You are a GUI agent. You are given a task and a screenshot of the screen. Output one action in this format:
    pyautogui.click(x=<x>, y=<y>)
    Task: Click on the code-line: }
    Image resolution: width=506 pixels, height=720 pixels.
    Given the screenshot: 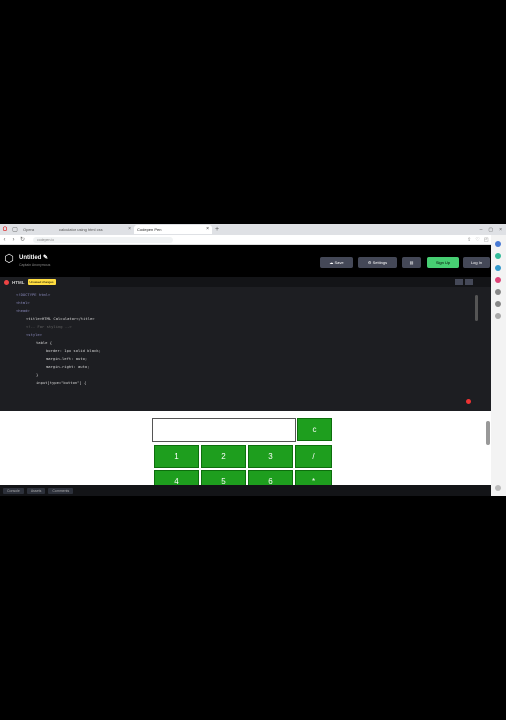 What is the action you would take?
    pyautogui.click(x=37, y=374)
    